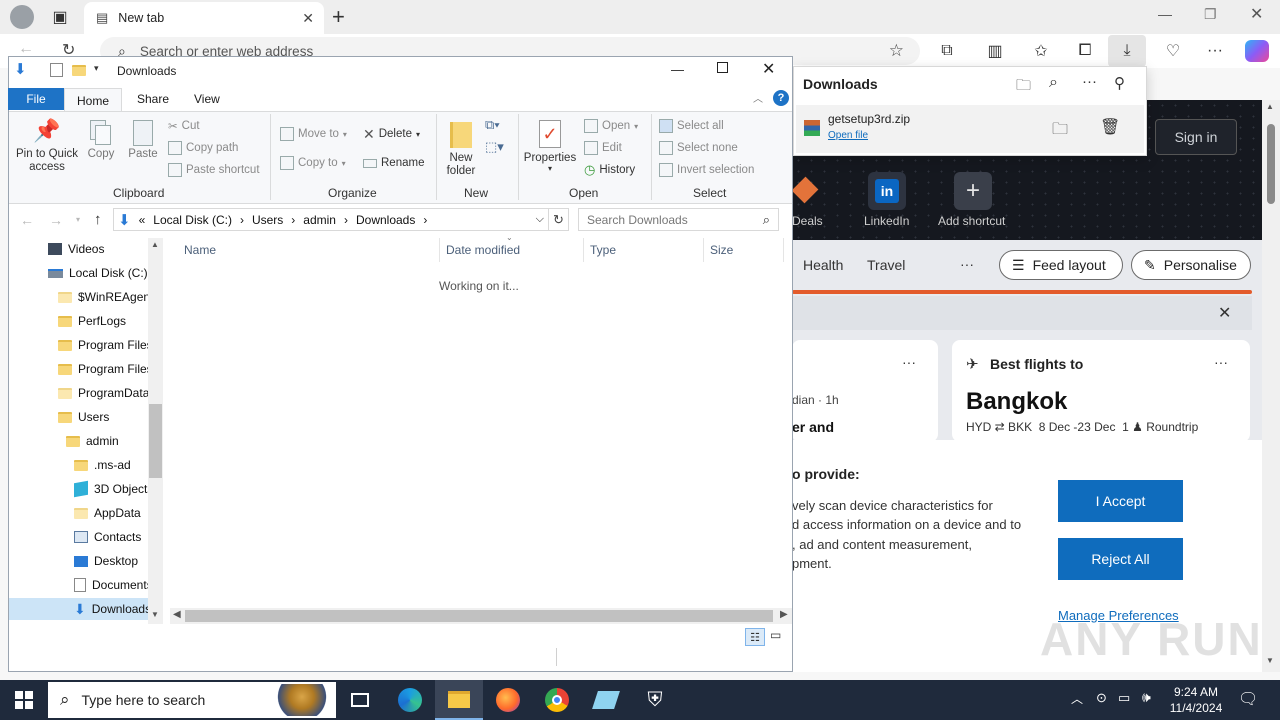  What do you see at coordinates (319, 220) in the screenshot?
I see `breadcrumb-item: admin` at bounding box center [319, 220].